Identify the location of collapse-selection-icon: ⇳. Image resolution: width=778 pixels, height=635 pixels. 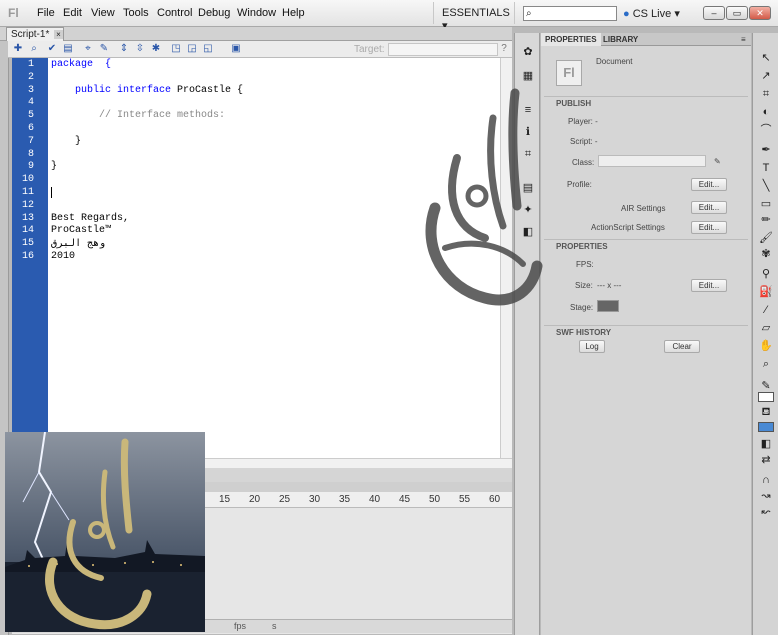
(140, 49).